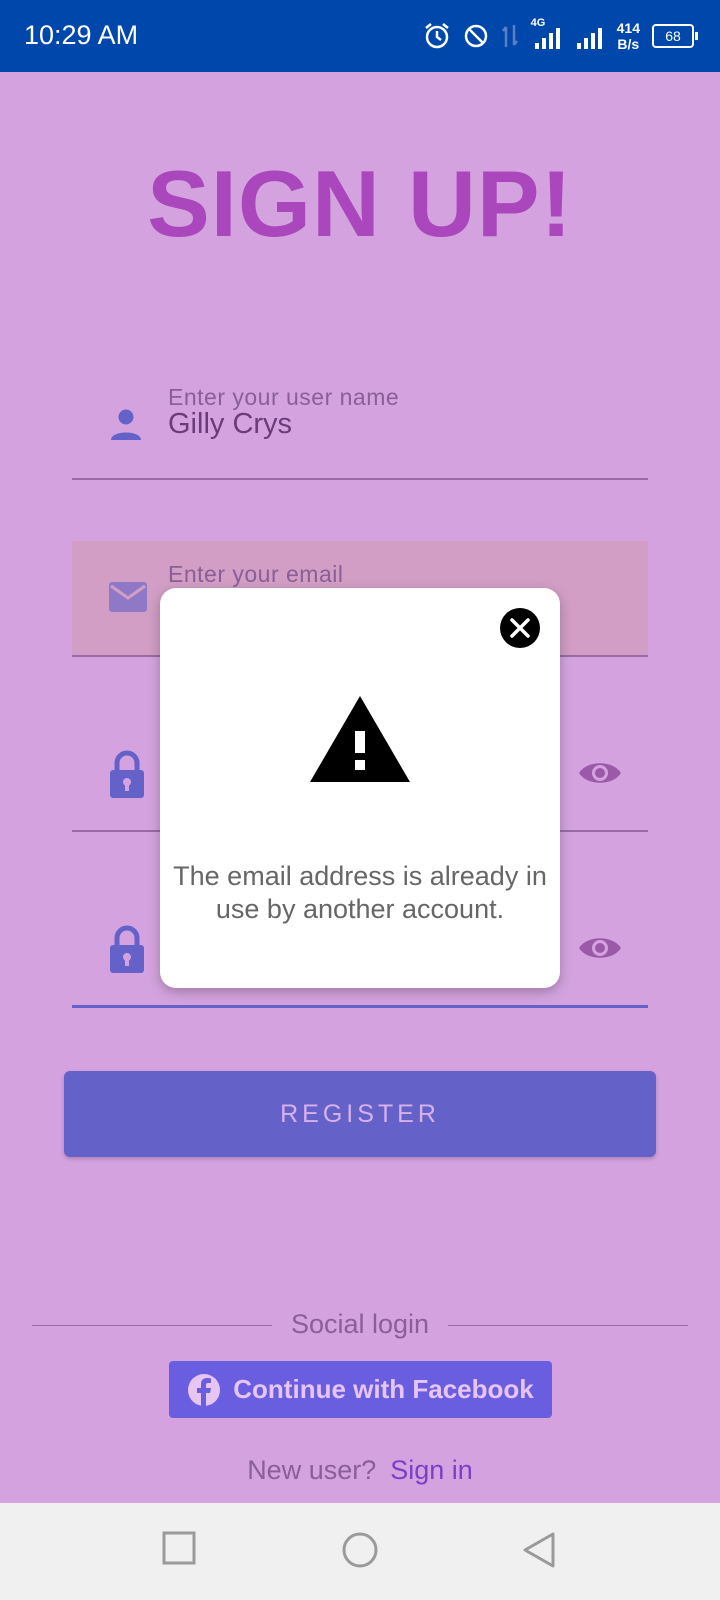 This screenshot has height=1600, width=720. What do you see at coordinates (475, 36) in the screenshot?
I see `do-not-disturb-icon` at bounding box center [475, 36].